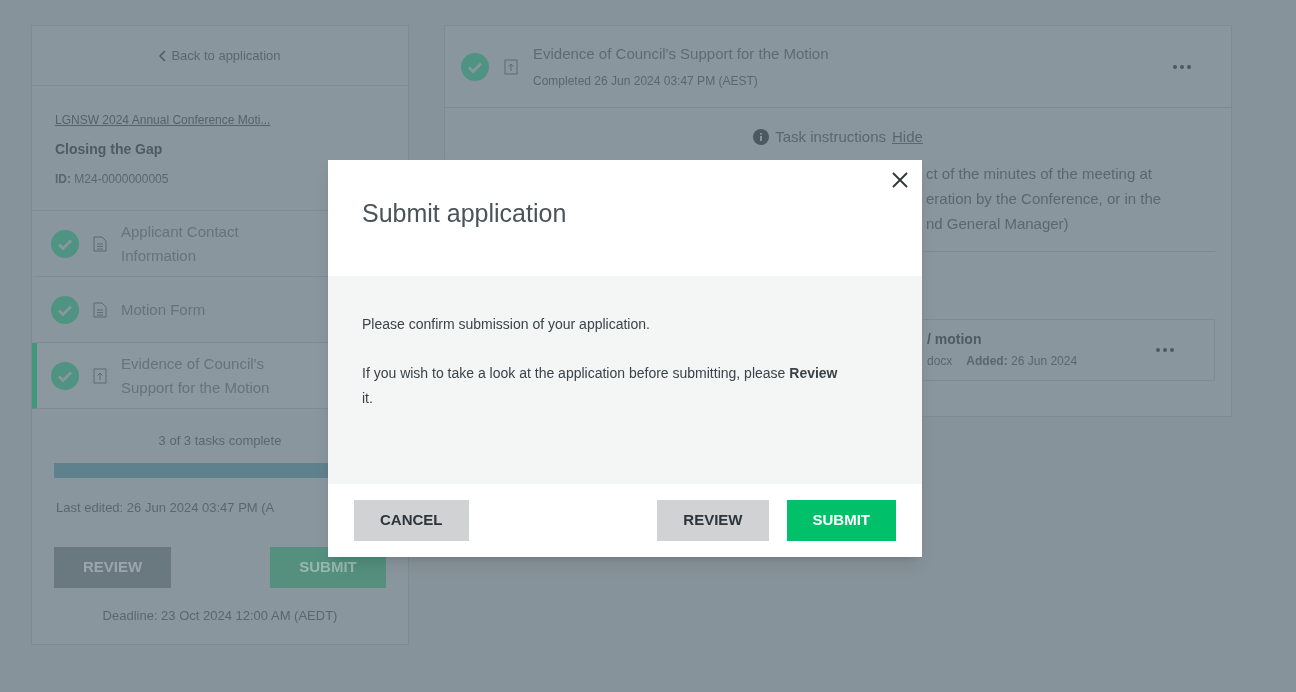 Image resolution: width=1296 pixels, height=692 pixels. I want to click on application-title: Closing the Gap, so click(109, 149).